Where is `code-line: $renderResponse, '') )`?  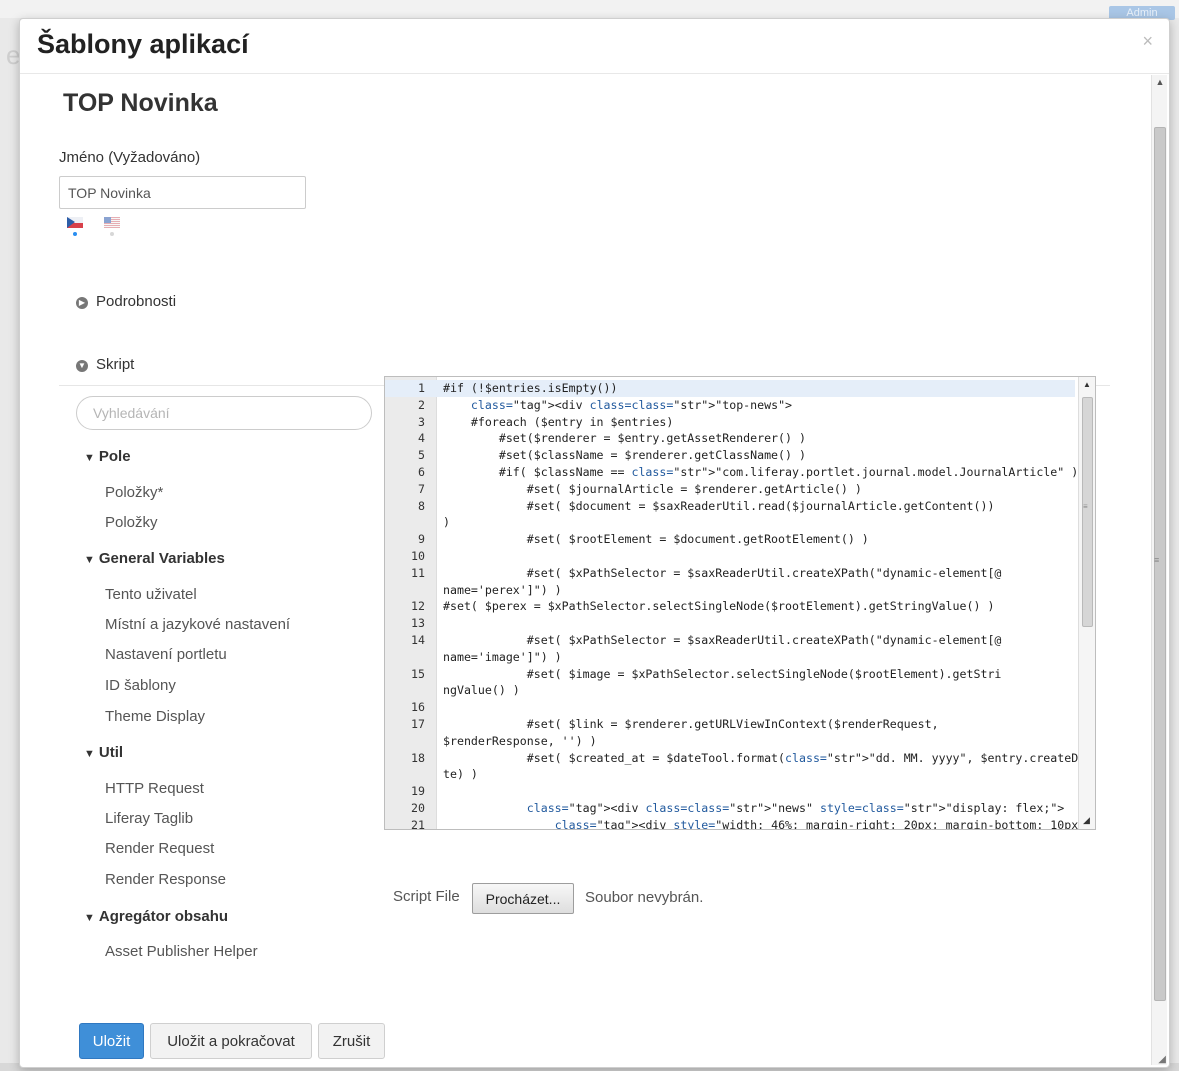 code-line: $renderResponse, '') ) is located at coordinates (730, 741).